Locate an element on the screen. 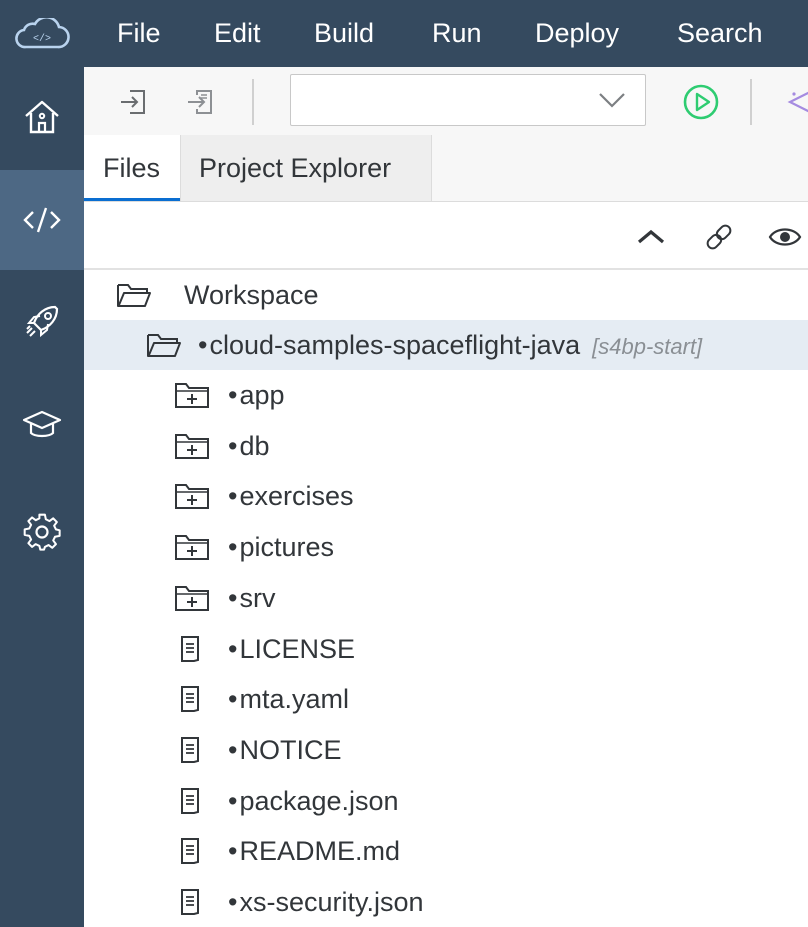 This screenshot has width=808, height=927. tree-item-label: •mta.yaml is located at coordinates (288, 699).